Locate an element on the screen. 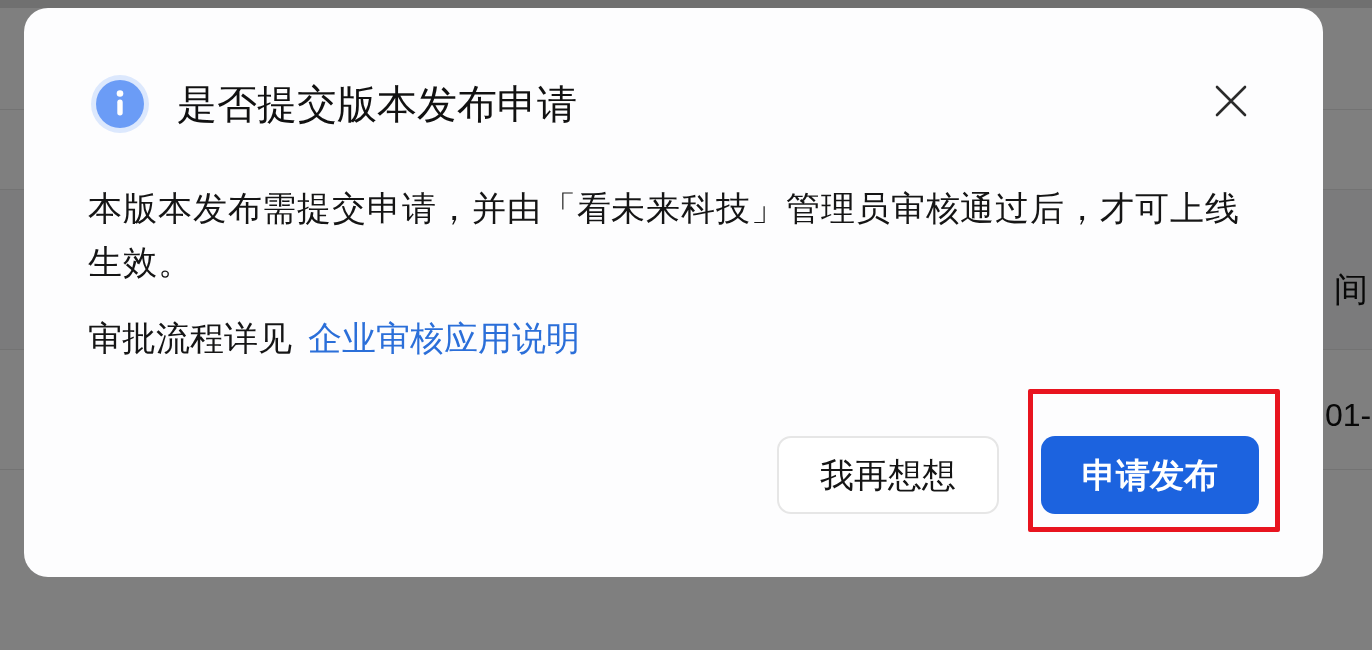  note-text: 审批流程详见 is located at coordinates (190, 338).